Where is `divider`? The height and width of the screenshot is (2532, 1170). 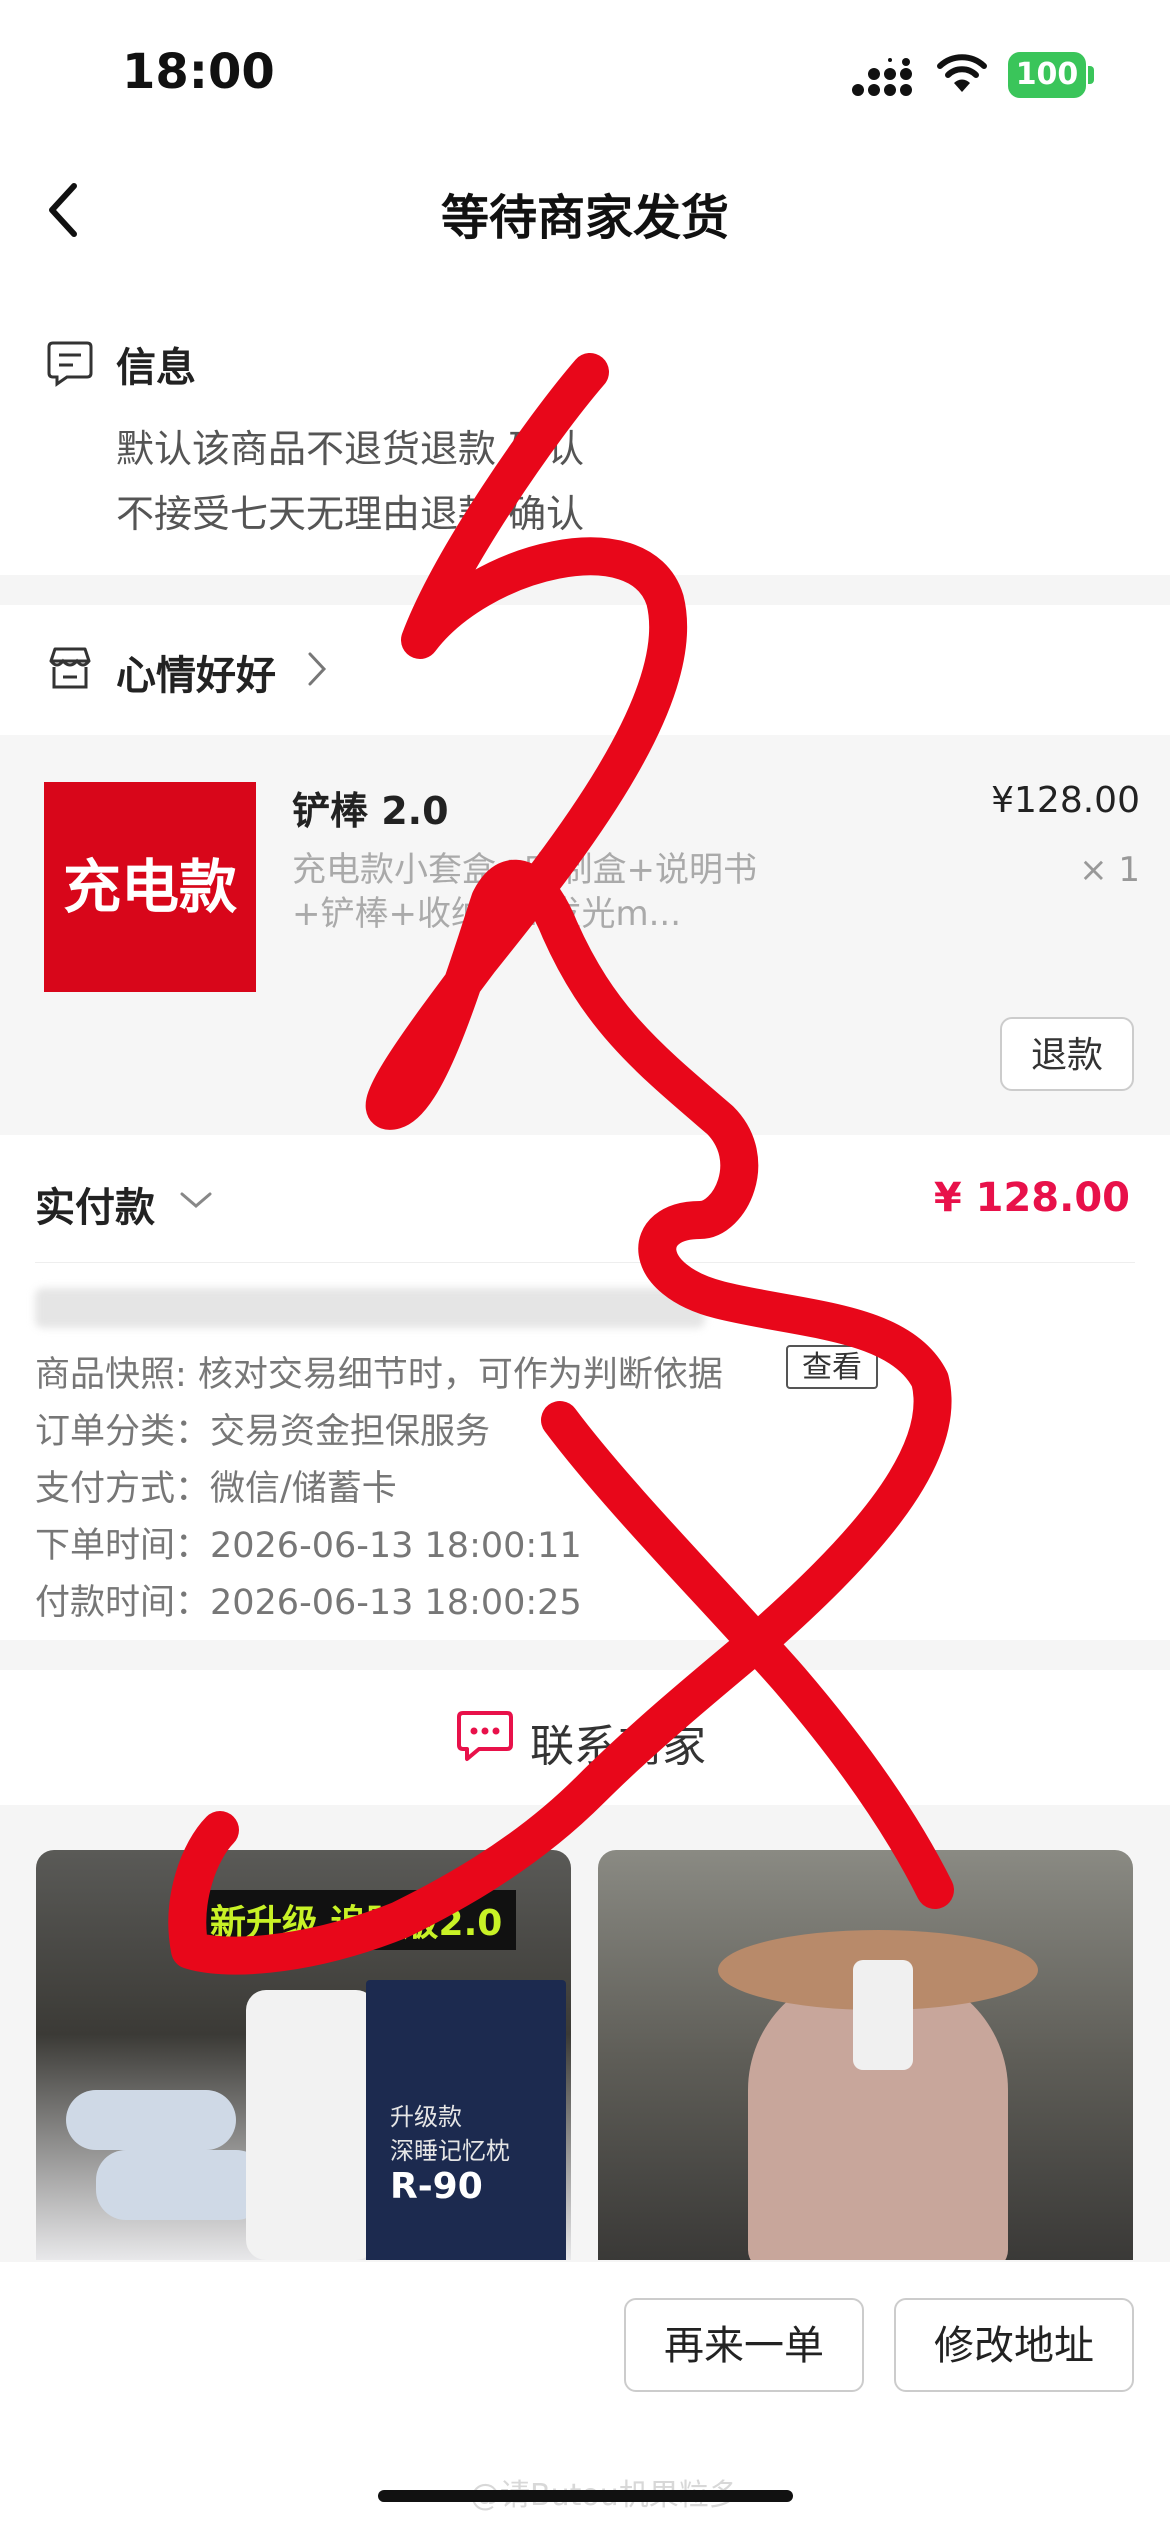
divider is located at coordinates (585, 1262).